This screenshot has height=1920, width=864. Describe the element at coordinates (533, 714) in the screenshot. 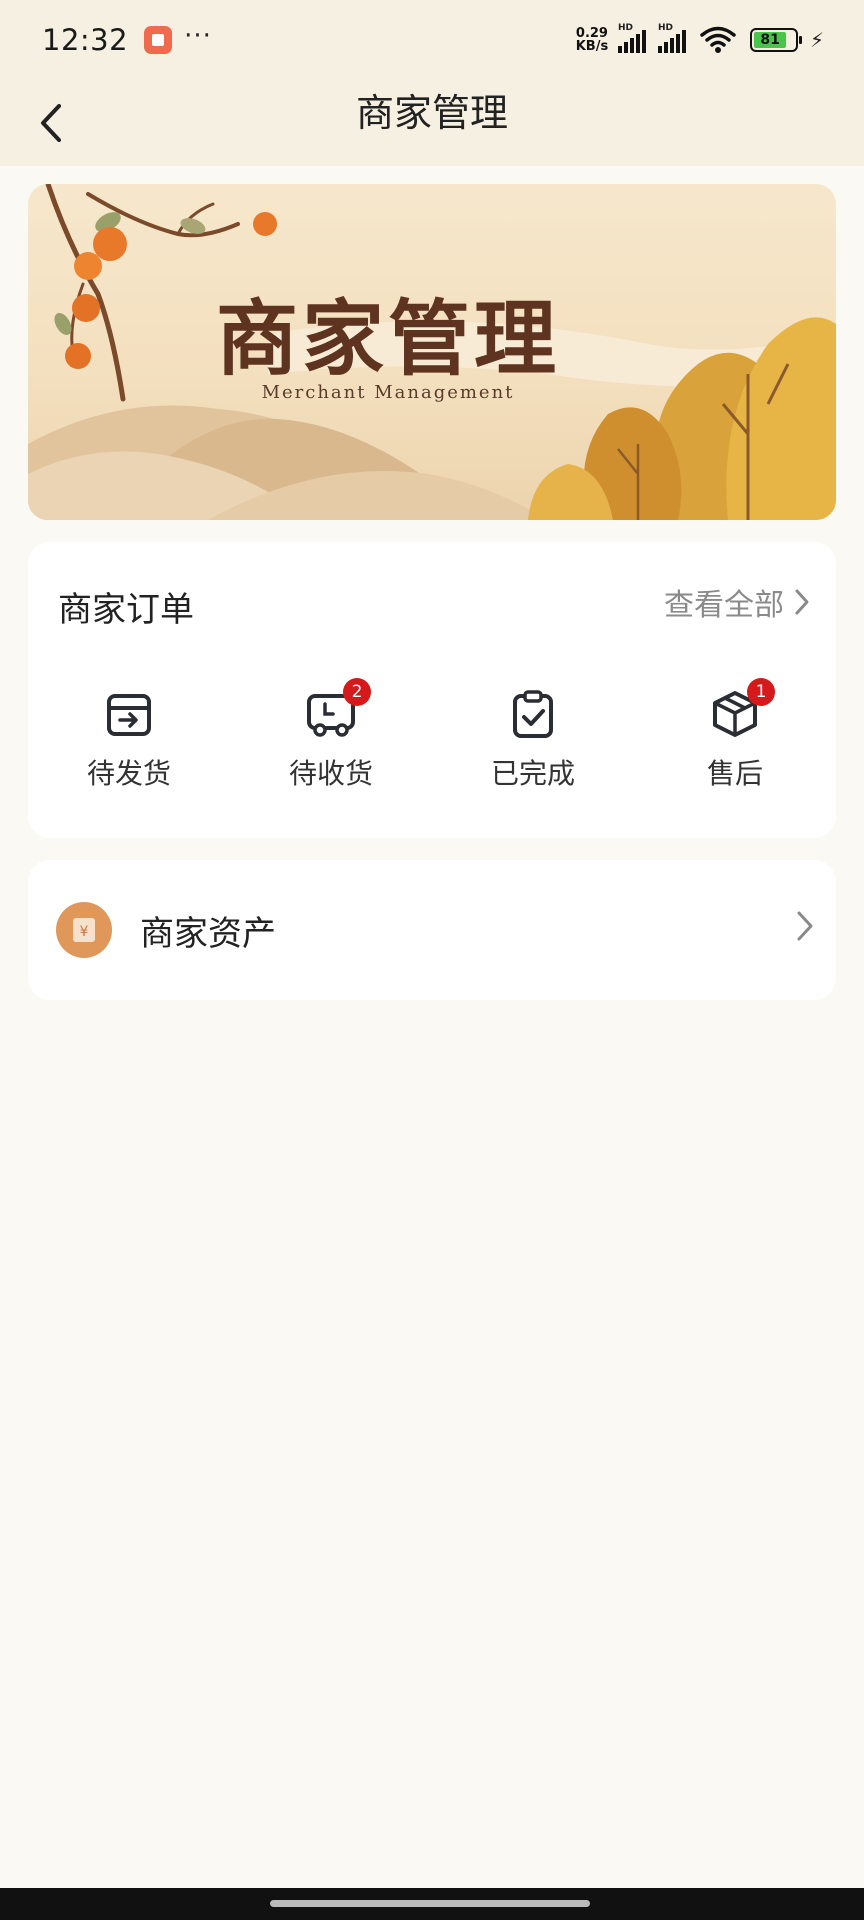

I see `completed-clipboard-icon` at that location.